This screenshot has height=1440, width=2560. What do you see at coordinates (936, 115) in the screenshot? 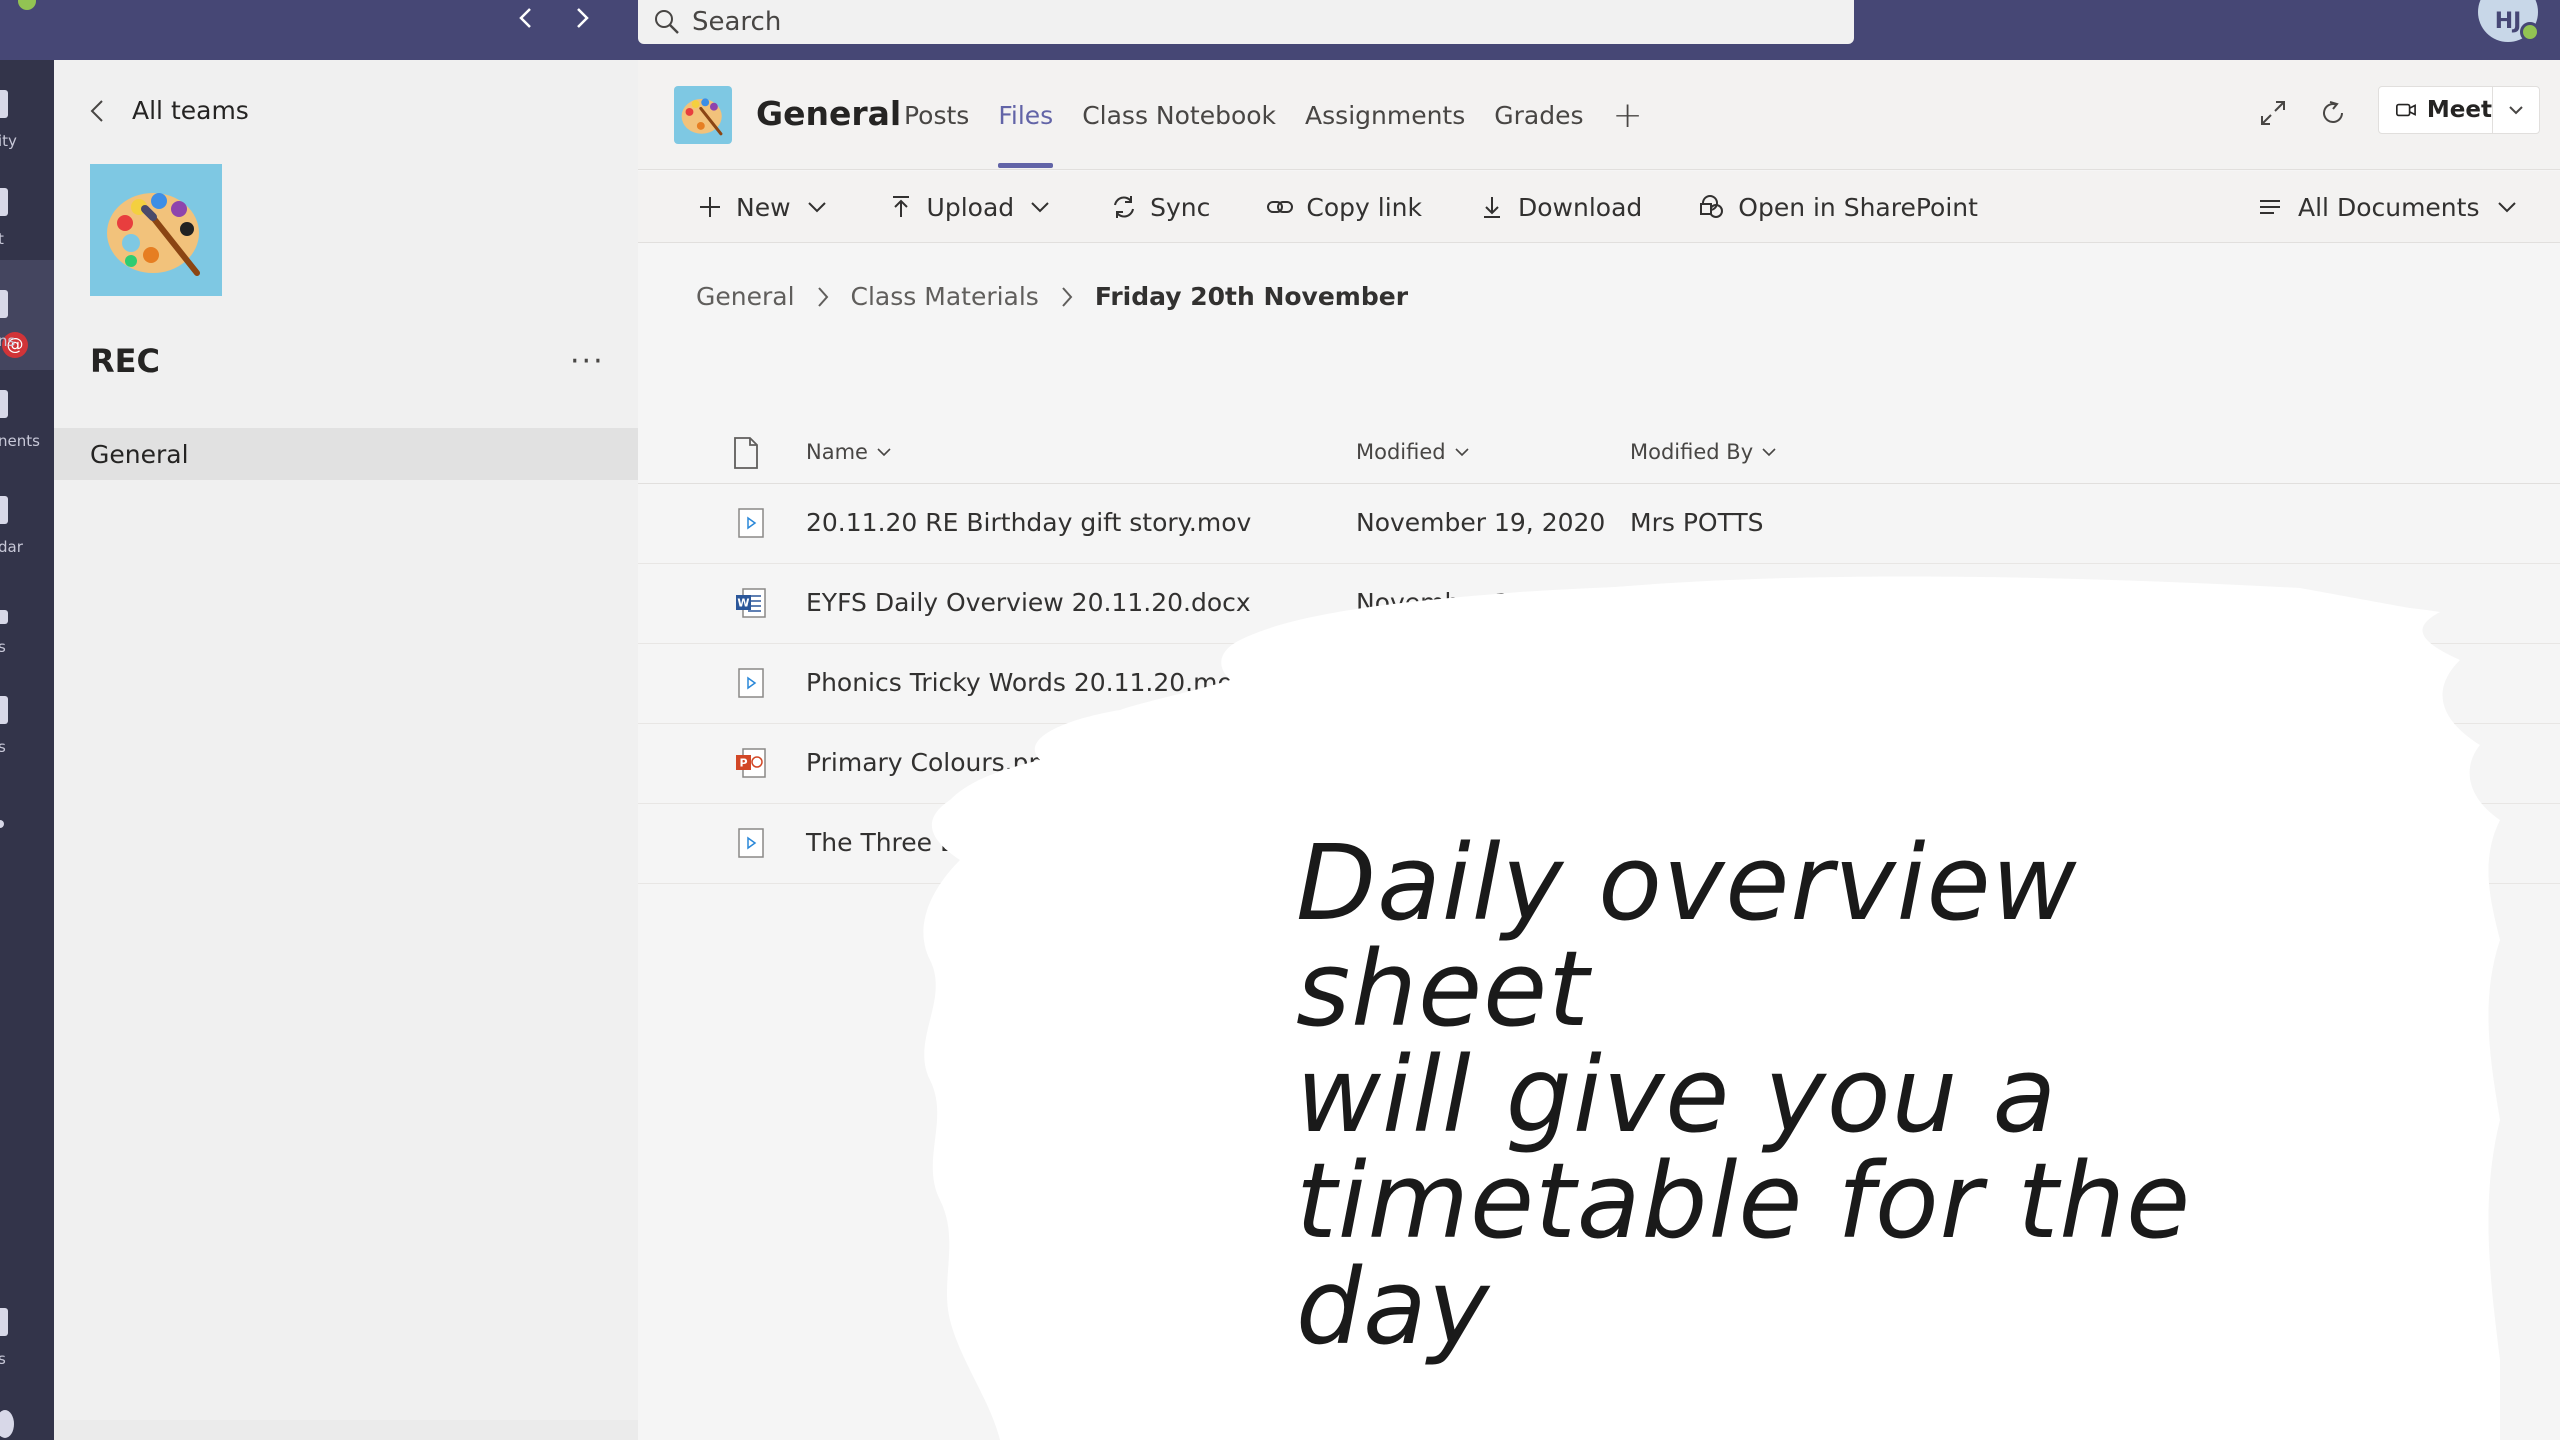
I see `tab-posts: Posts` at bounding box center [936, 115].